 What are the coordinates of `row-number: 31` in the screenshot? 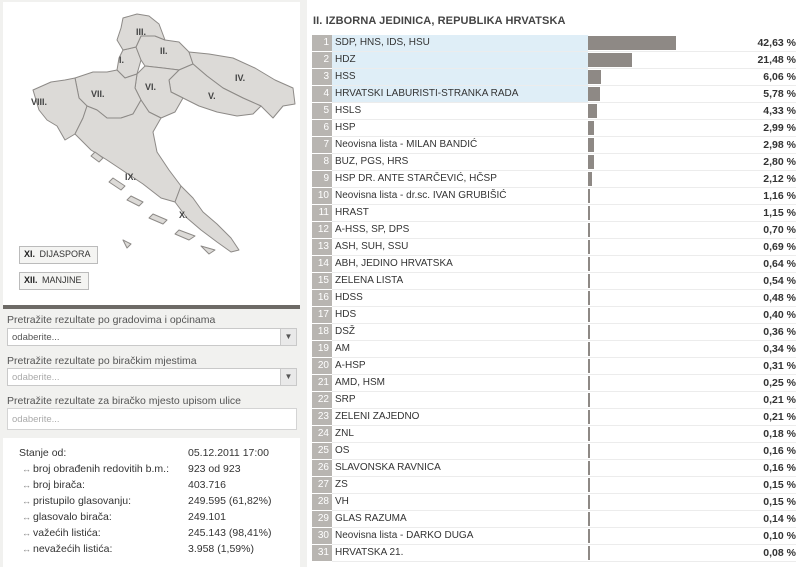 It's located at (322, 553).